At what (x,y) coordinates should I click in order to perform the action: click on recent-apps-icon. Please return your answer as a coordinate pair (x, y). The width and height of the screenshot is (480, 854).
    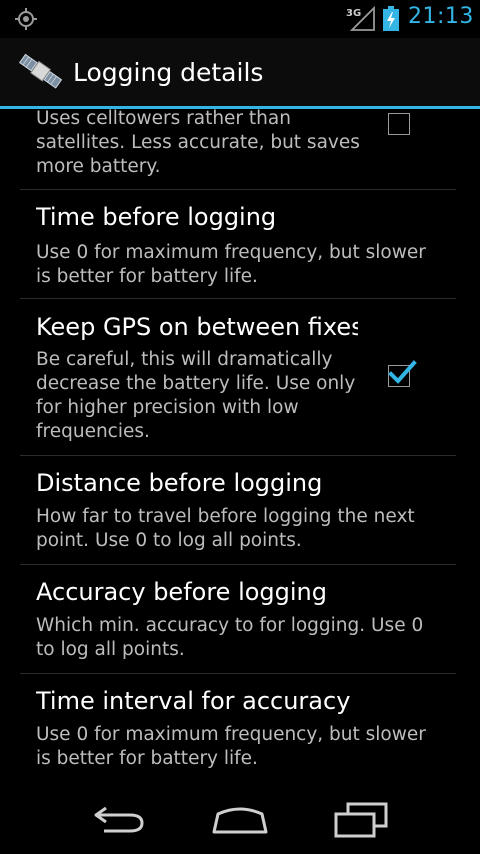
    Looking at the image, I should click on (361, 819).